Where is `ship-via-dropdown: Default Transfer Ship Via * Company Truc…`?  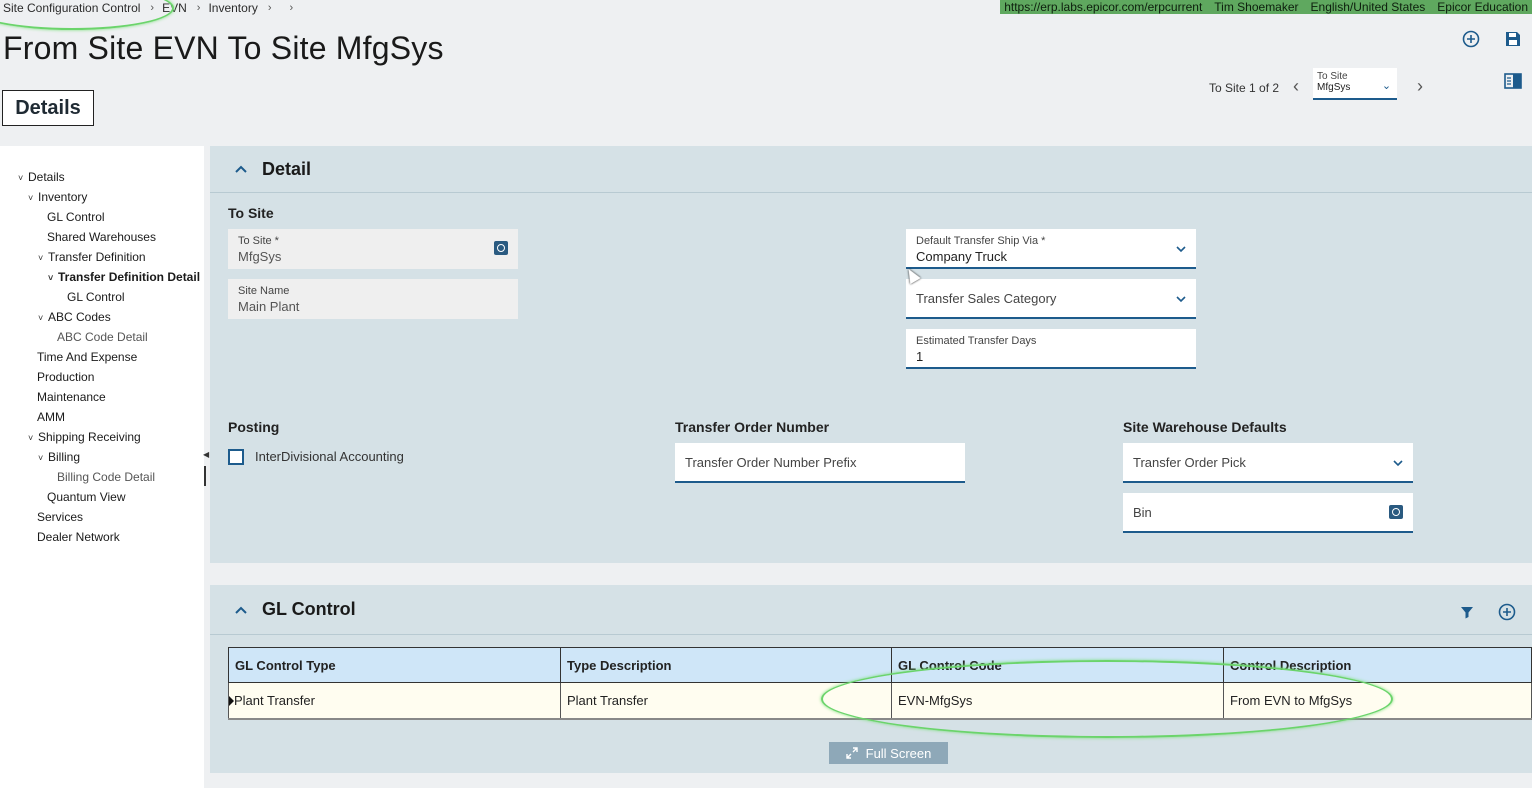
ship-via-dropdown: Default Transfer Ship Via * Company Truc… is located at coordinates (1051, 249).